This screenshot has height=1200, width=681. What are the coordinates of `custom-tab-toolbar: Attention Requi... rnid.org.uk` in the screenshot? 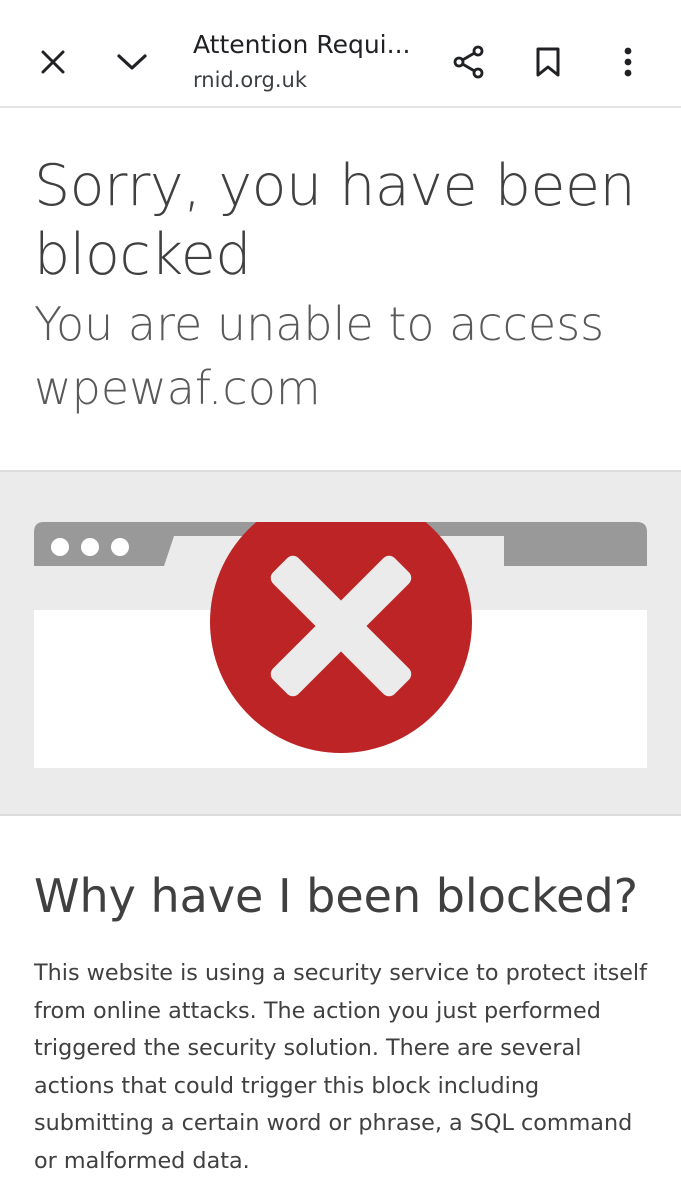 It's located at (340, 54).